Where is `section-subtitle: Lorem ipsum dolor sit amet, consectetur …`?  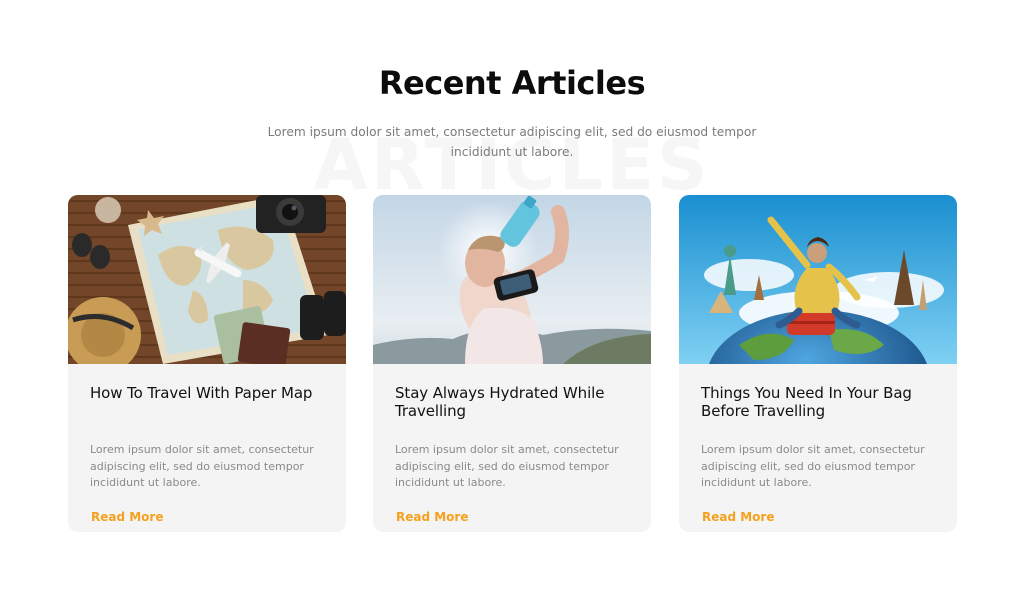 section-subtitle: Lorem ipsum dolor sit amet, consectetur … is located at coordinates (512, 142).